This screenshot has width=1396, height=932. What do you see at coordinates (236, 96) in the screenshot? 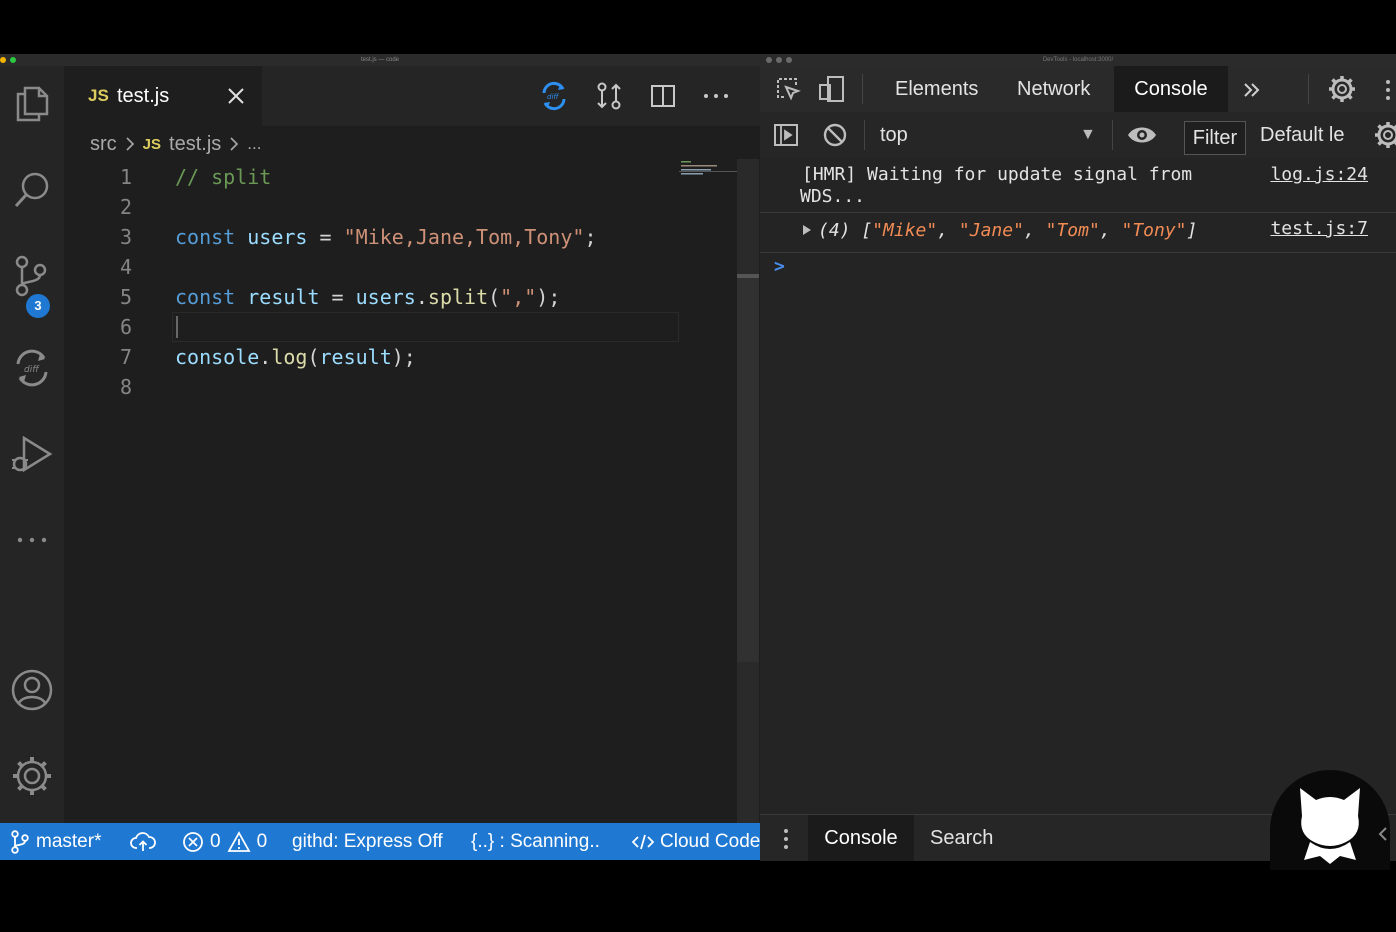
I see `close-icon` at bounding box center [236, 96].